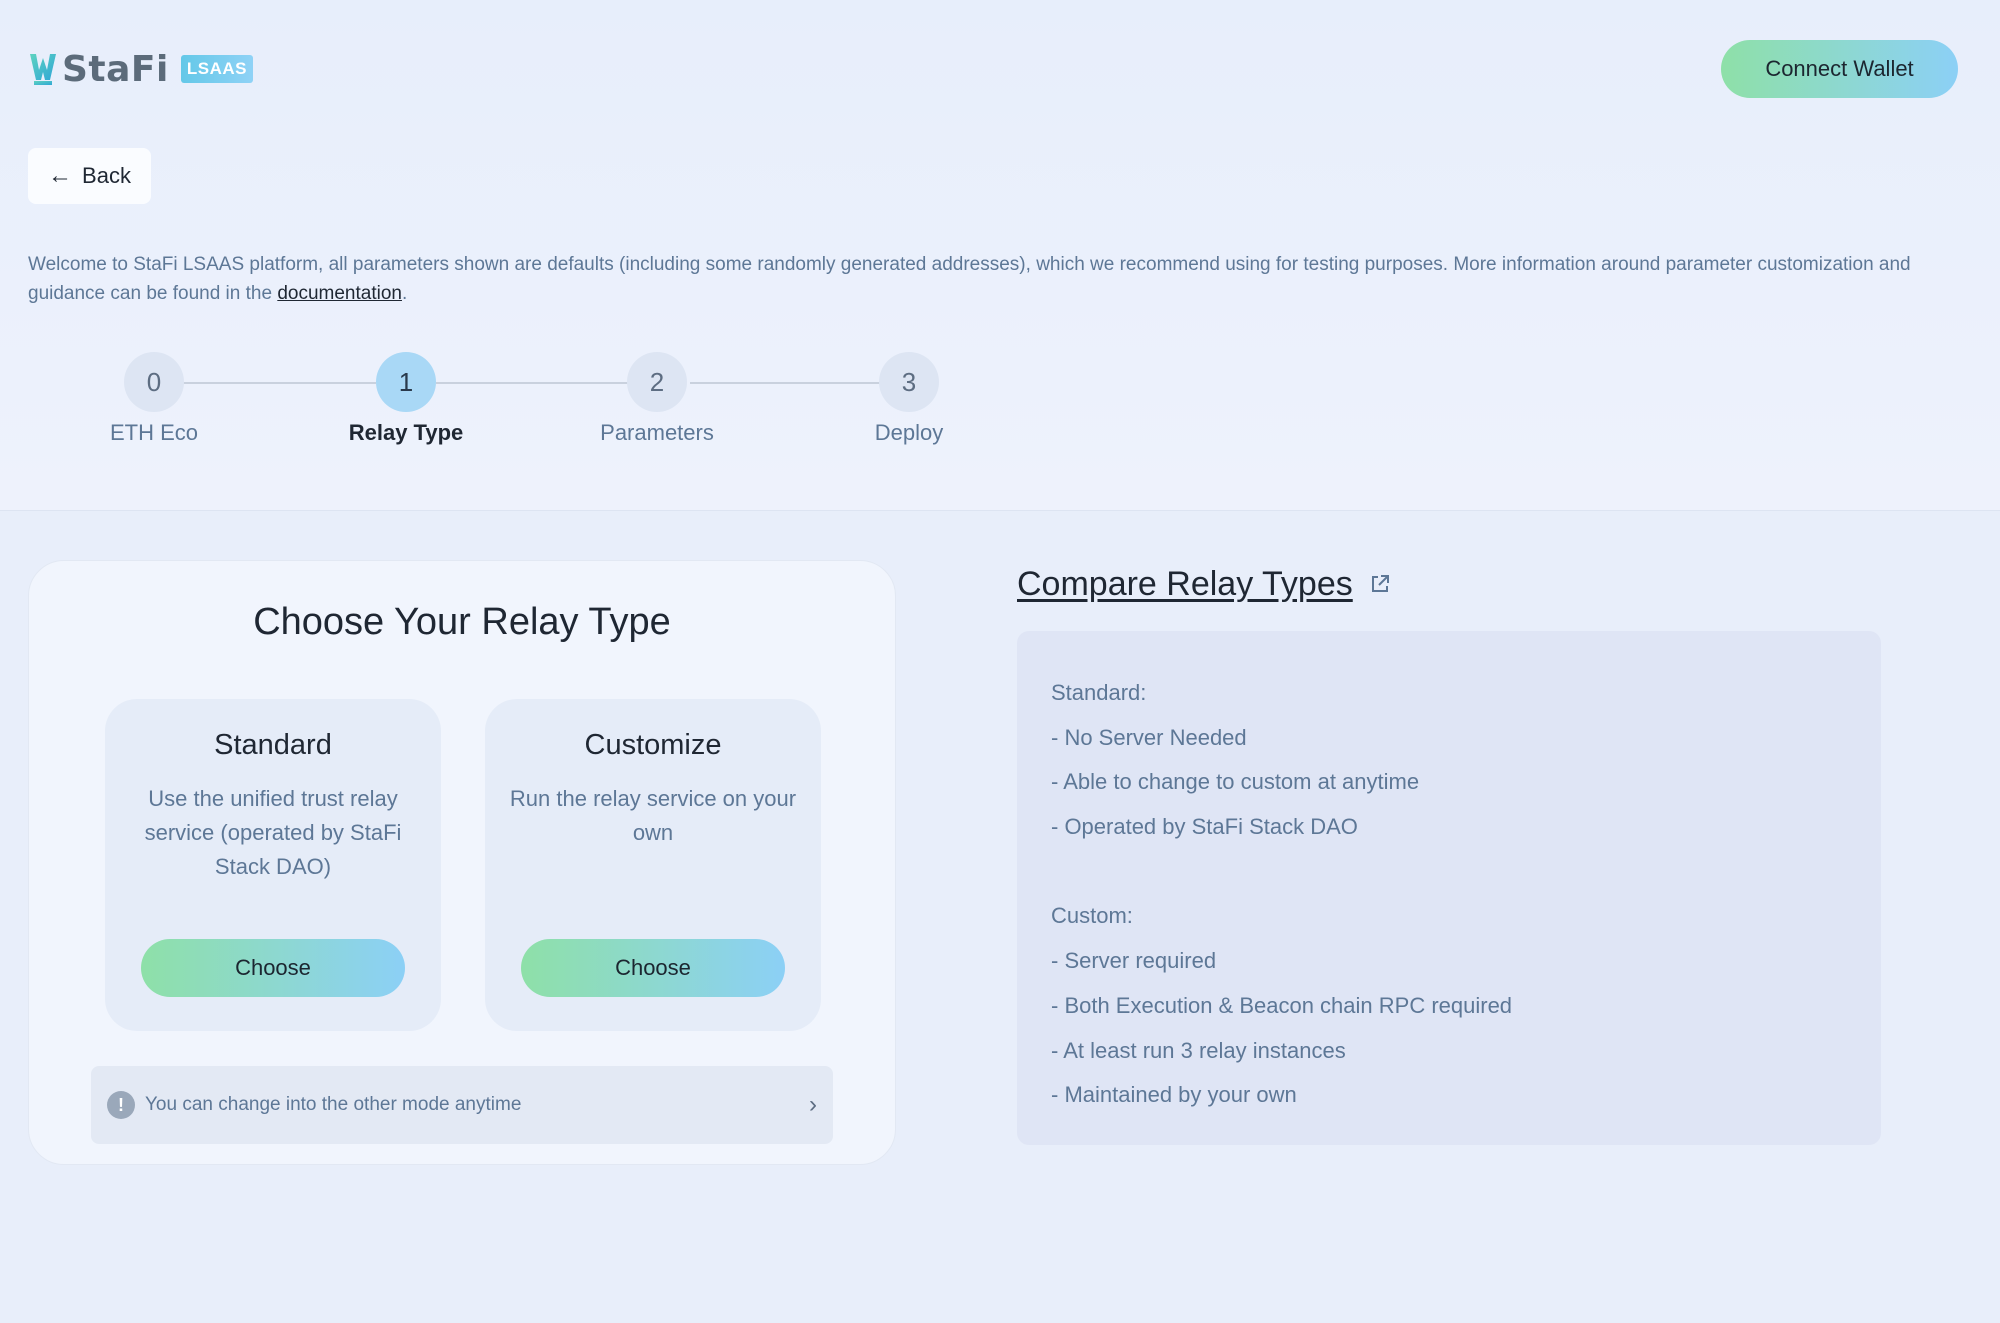 This screenshot has height=1323, width=2000. What do you see at coordinates (216, 69) in the screenshot?
I see `logo-badge: LSAAS` at bounding box center [216, 69].